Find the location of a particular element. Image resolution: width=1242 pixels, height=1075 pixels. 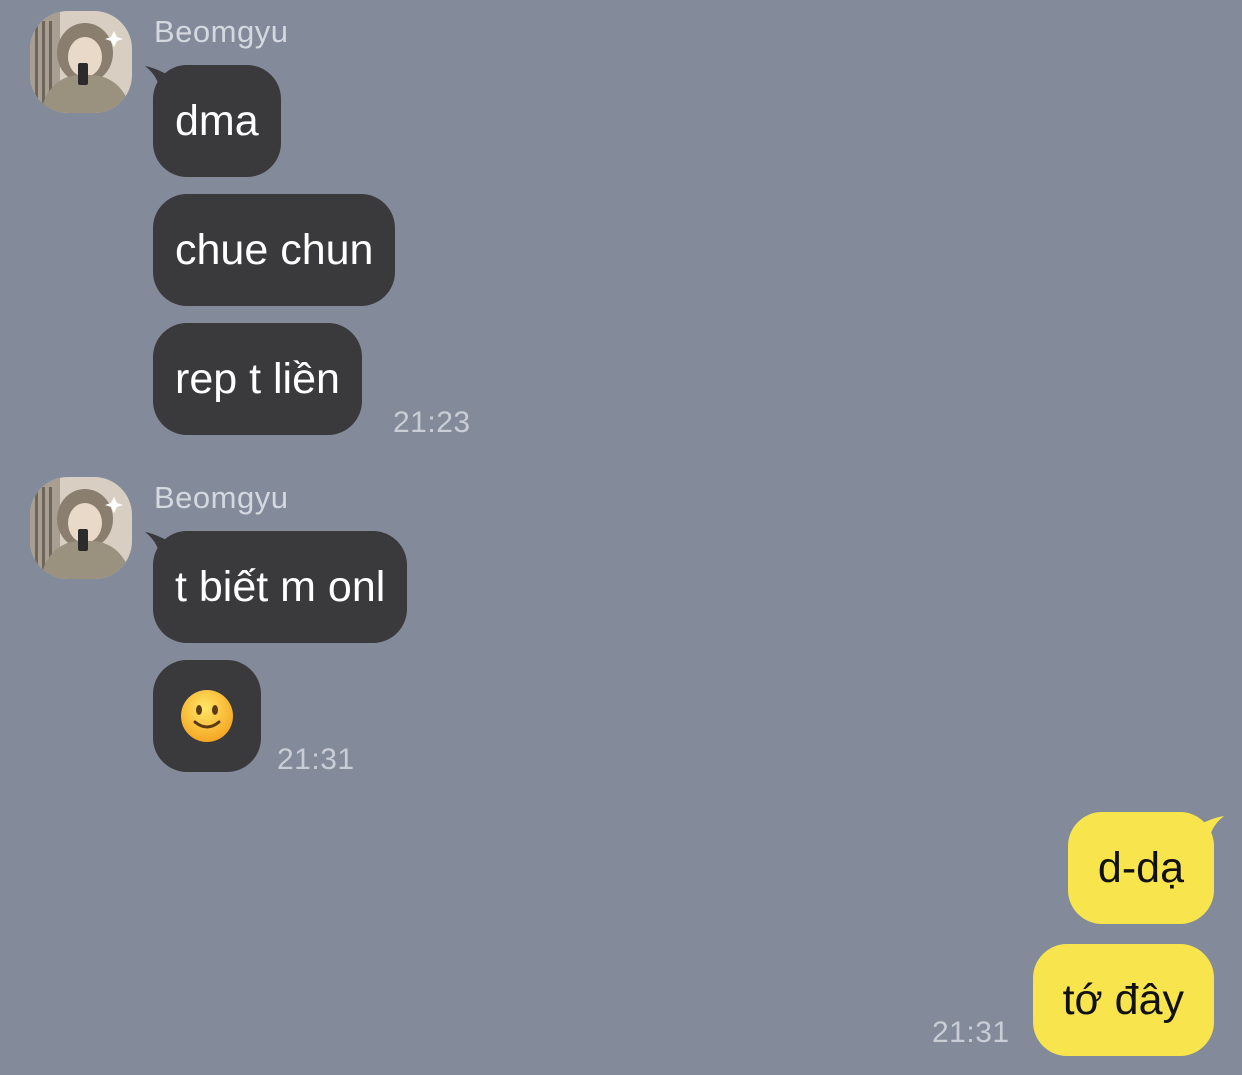

message-text: chue chun is located at coordinates (274, 249).